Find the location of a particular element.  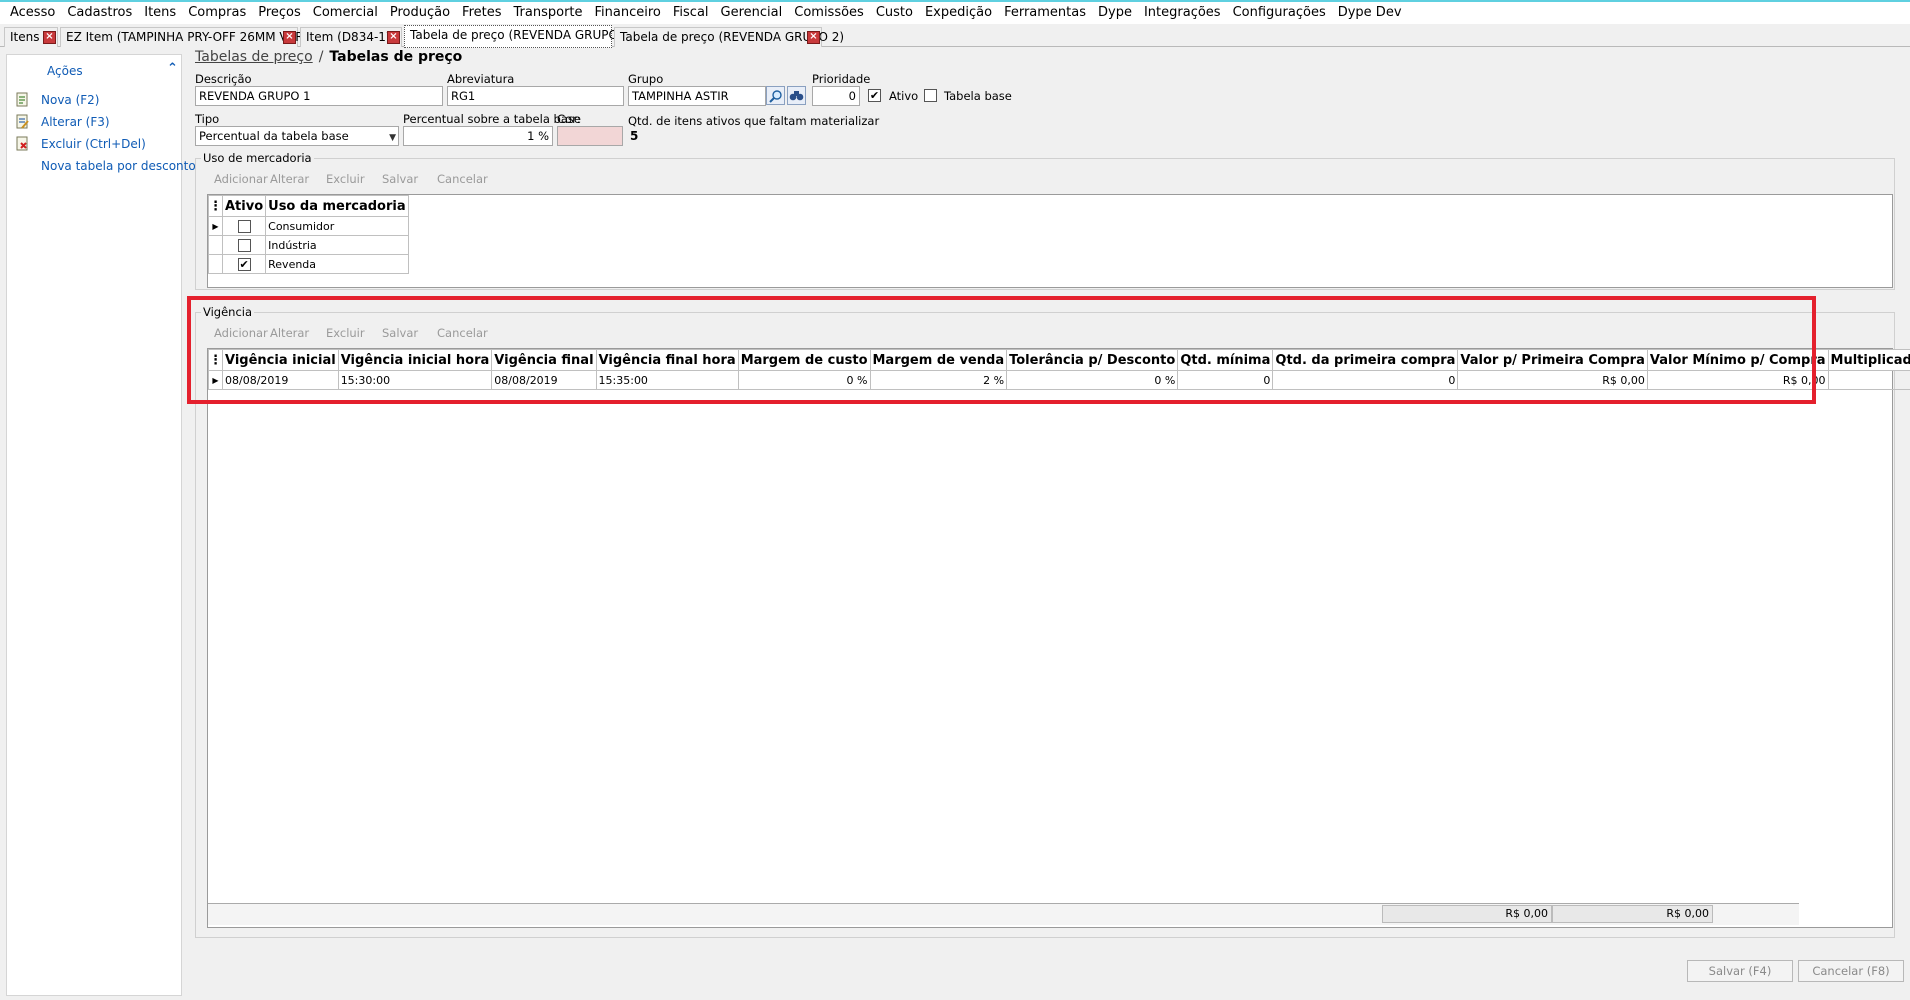

menu-item: Preços is located at coordinates (279, 13).